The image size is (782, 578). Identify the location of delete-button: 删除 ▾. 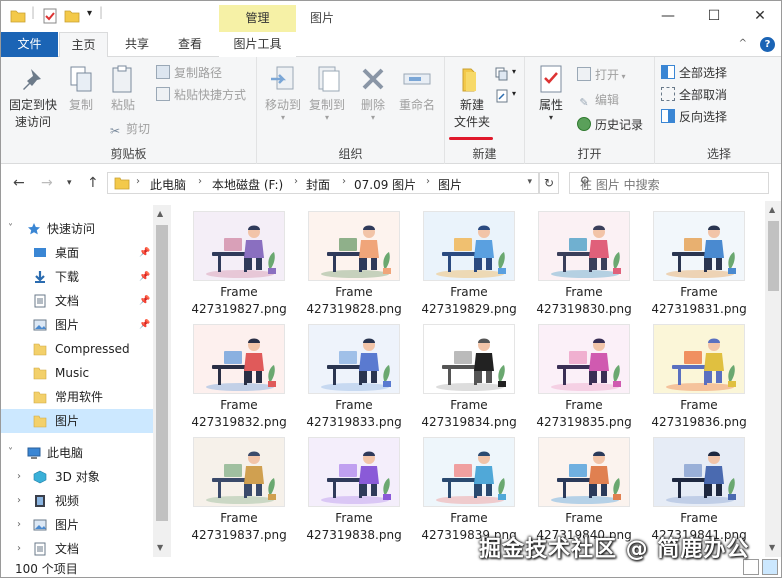
(373, 92).